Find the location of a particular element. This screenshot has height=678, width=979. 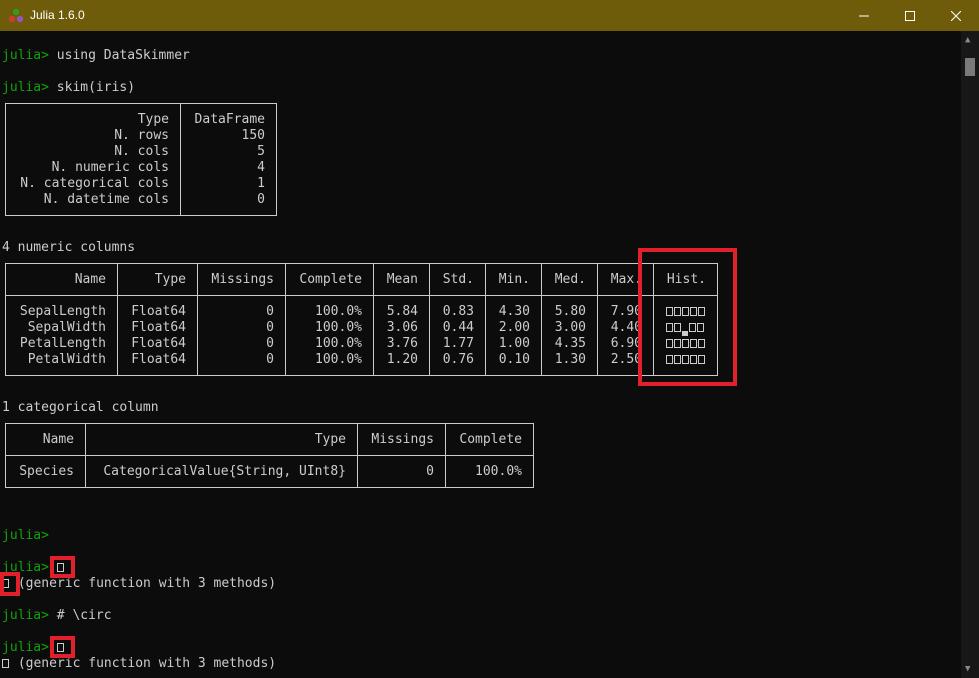

scroll-up-icon: ▲ is located at coordinates (967, 40).